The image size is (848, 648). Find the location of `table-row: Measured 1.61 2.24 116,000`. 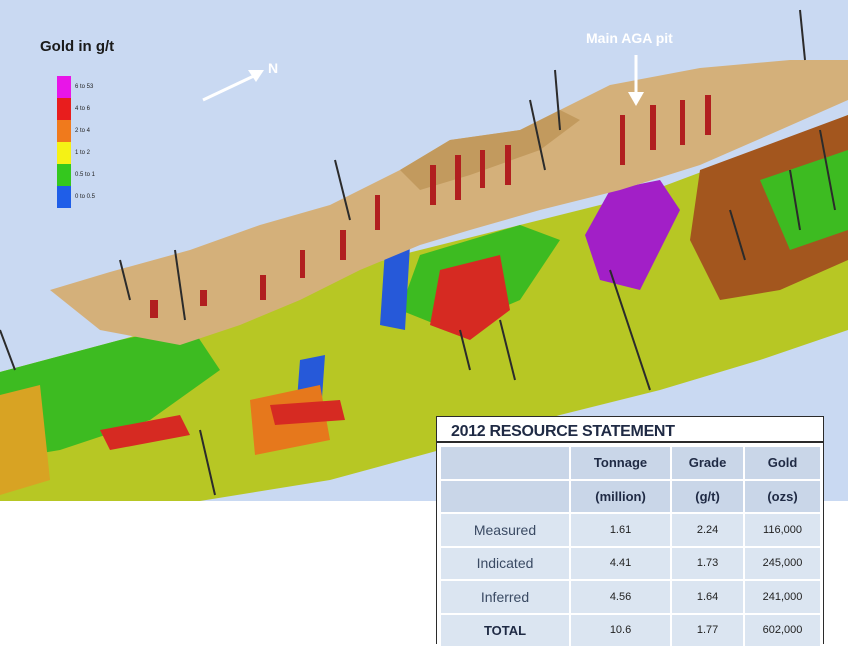

table-row: Measured 1.61 2.24 116,000 is located at coordinates (630, 530).